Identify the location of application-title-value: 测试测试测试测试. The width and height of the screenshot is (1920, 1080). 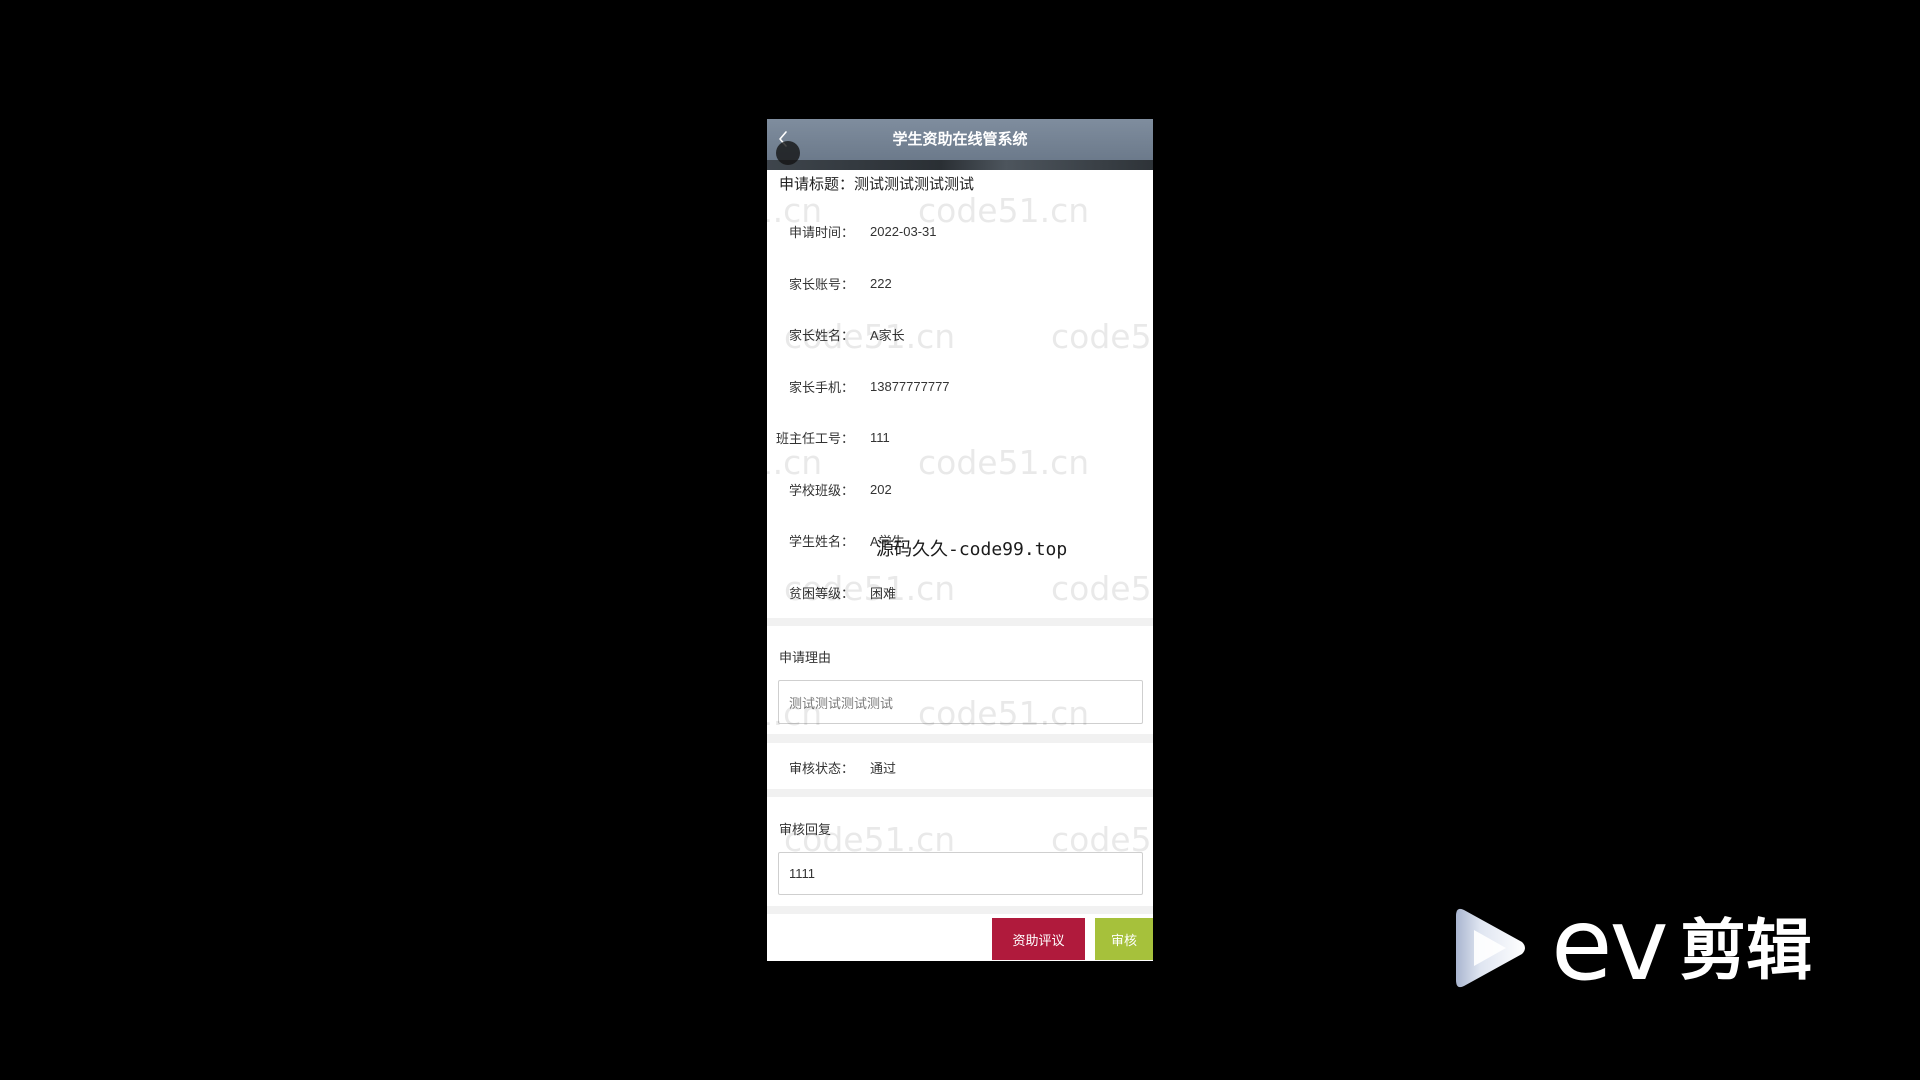
(914, 184).